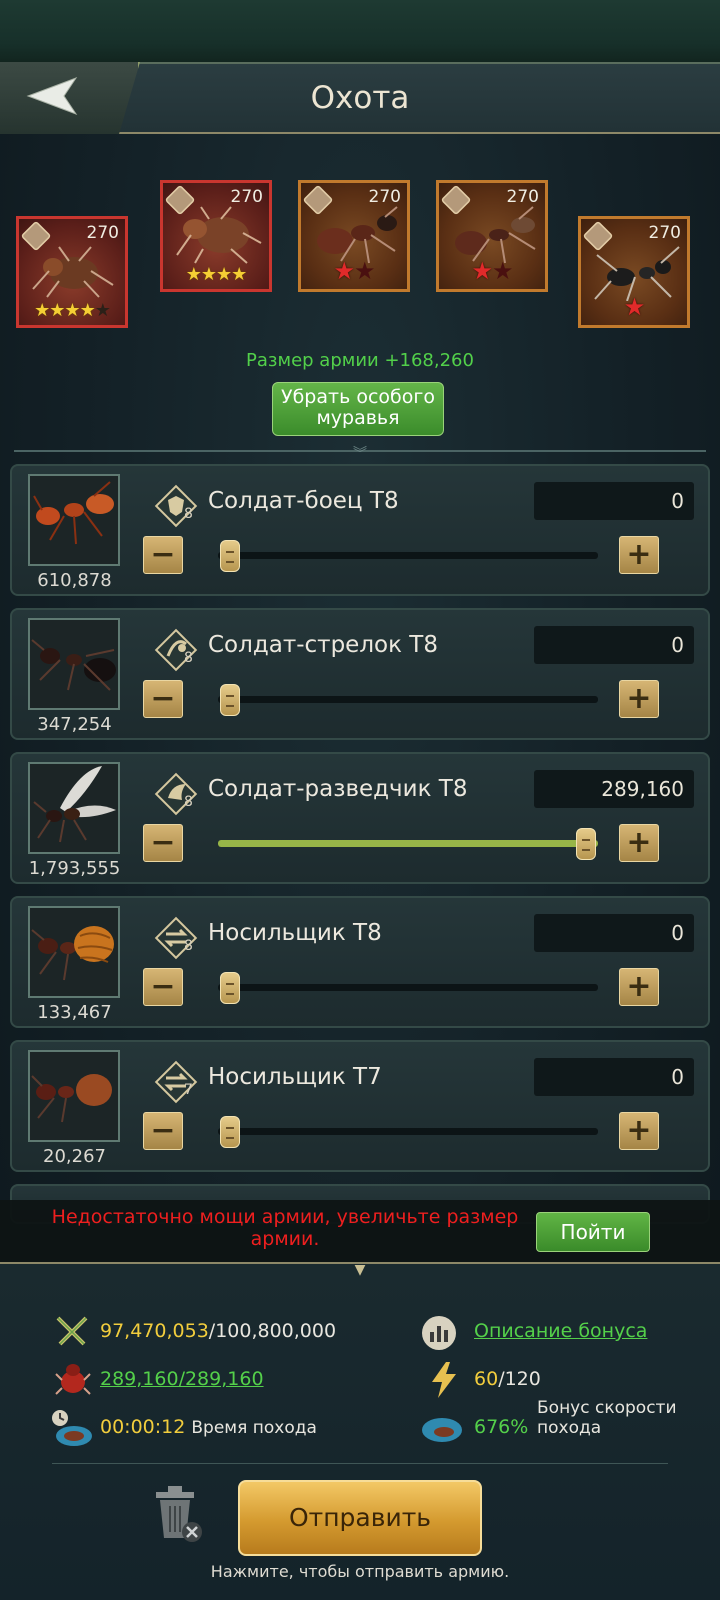 The height and width of the screenshot is (1600, 720). Describe the element at coordinates (360, 360) in the screenshot. I see `army-size-bonus: Размер армии +168,260` at that location.